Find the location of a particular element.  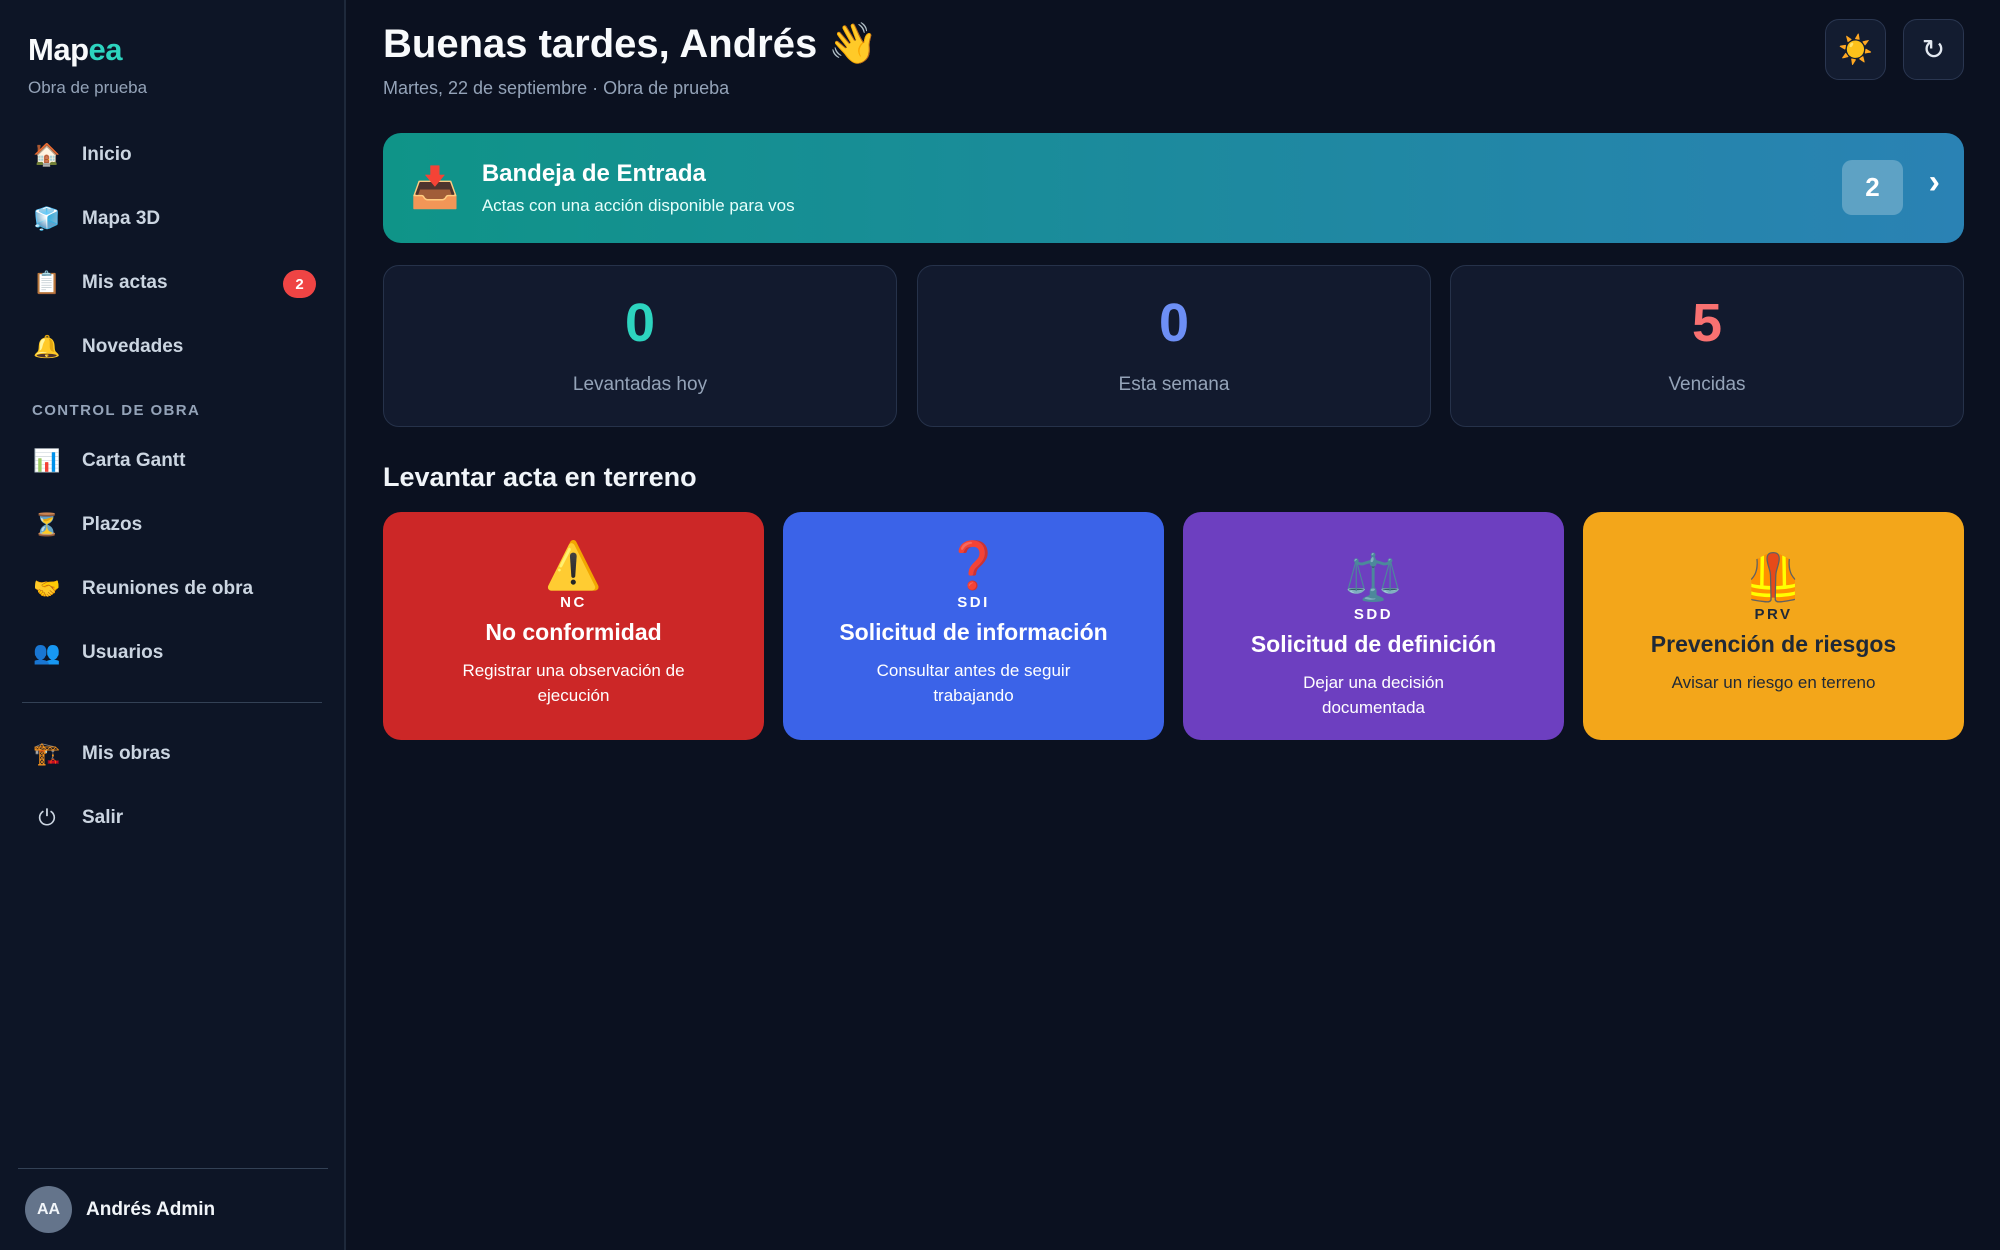

inbox-tray-icon: 📥 is located at coordinates (435, 188).